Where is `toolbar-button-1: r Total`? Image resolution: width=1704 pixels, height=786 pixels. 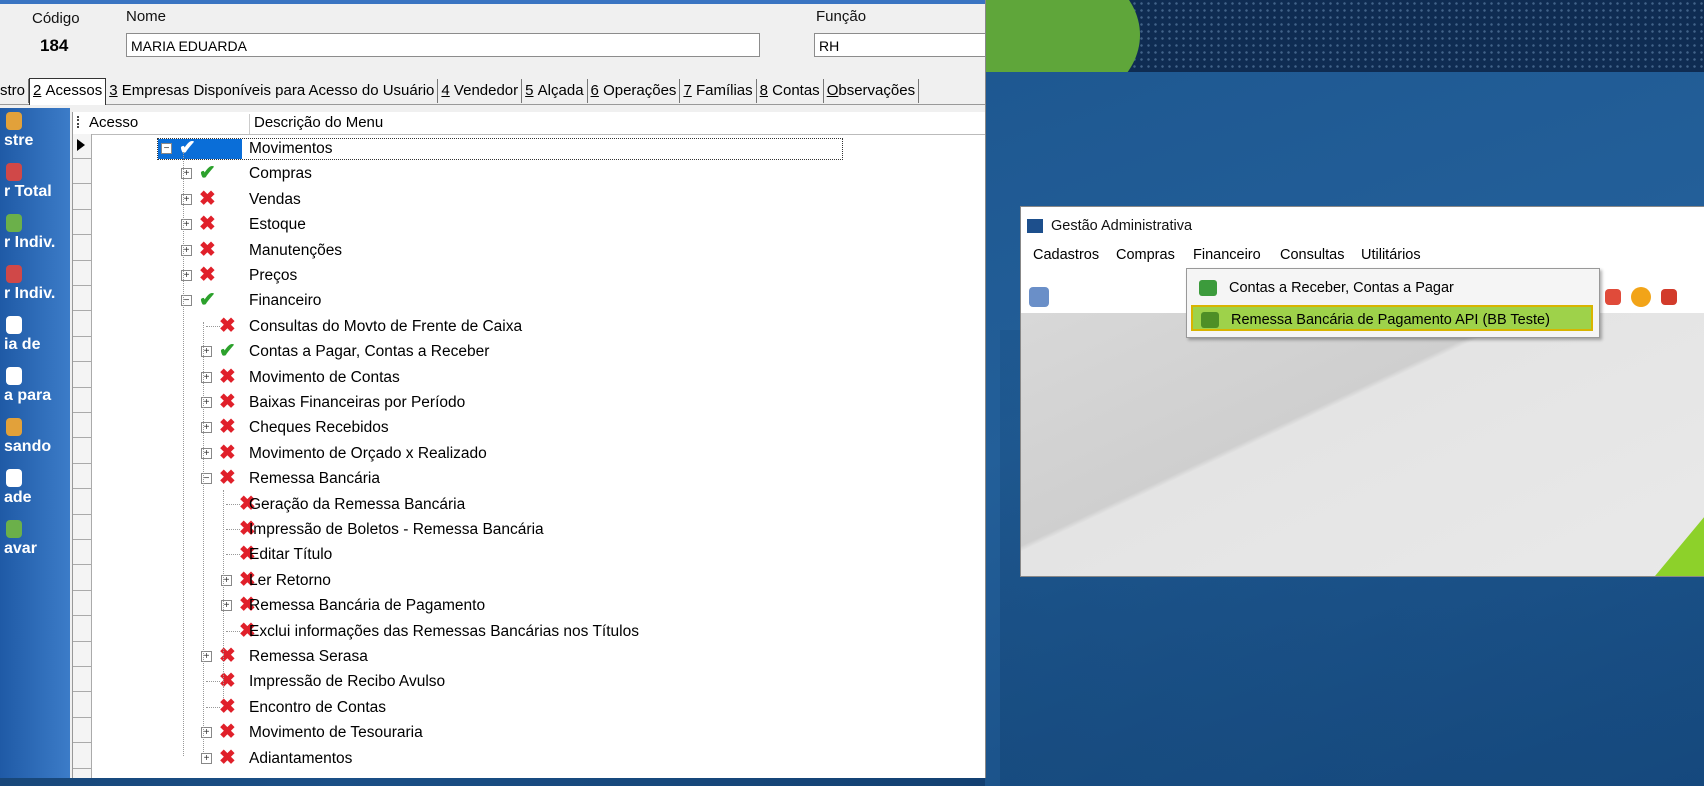
toolbar-button-1: r Total is located at coordinates (35, 185).